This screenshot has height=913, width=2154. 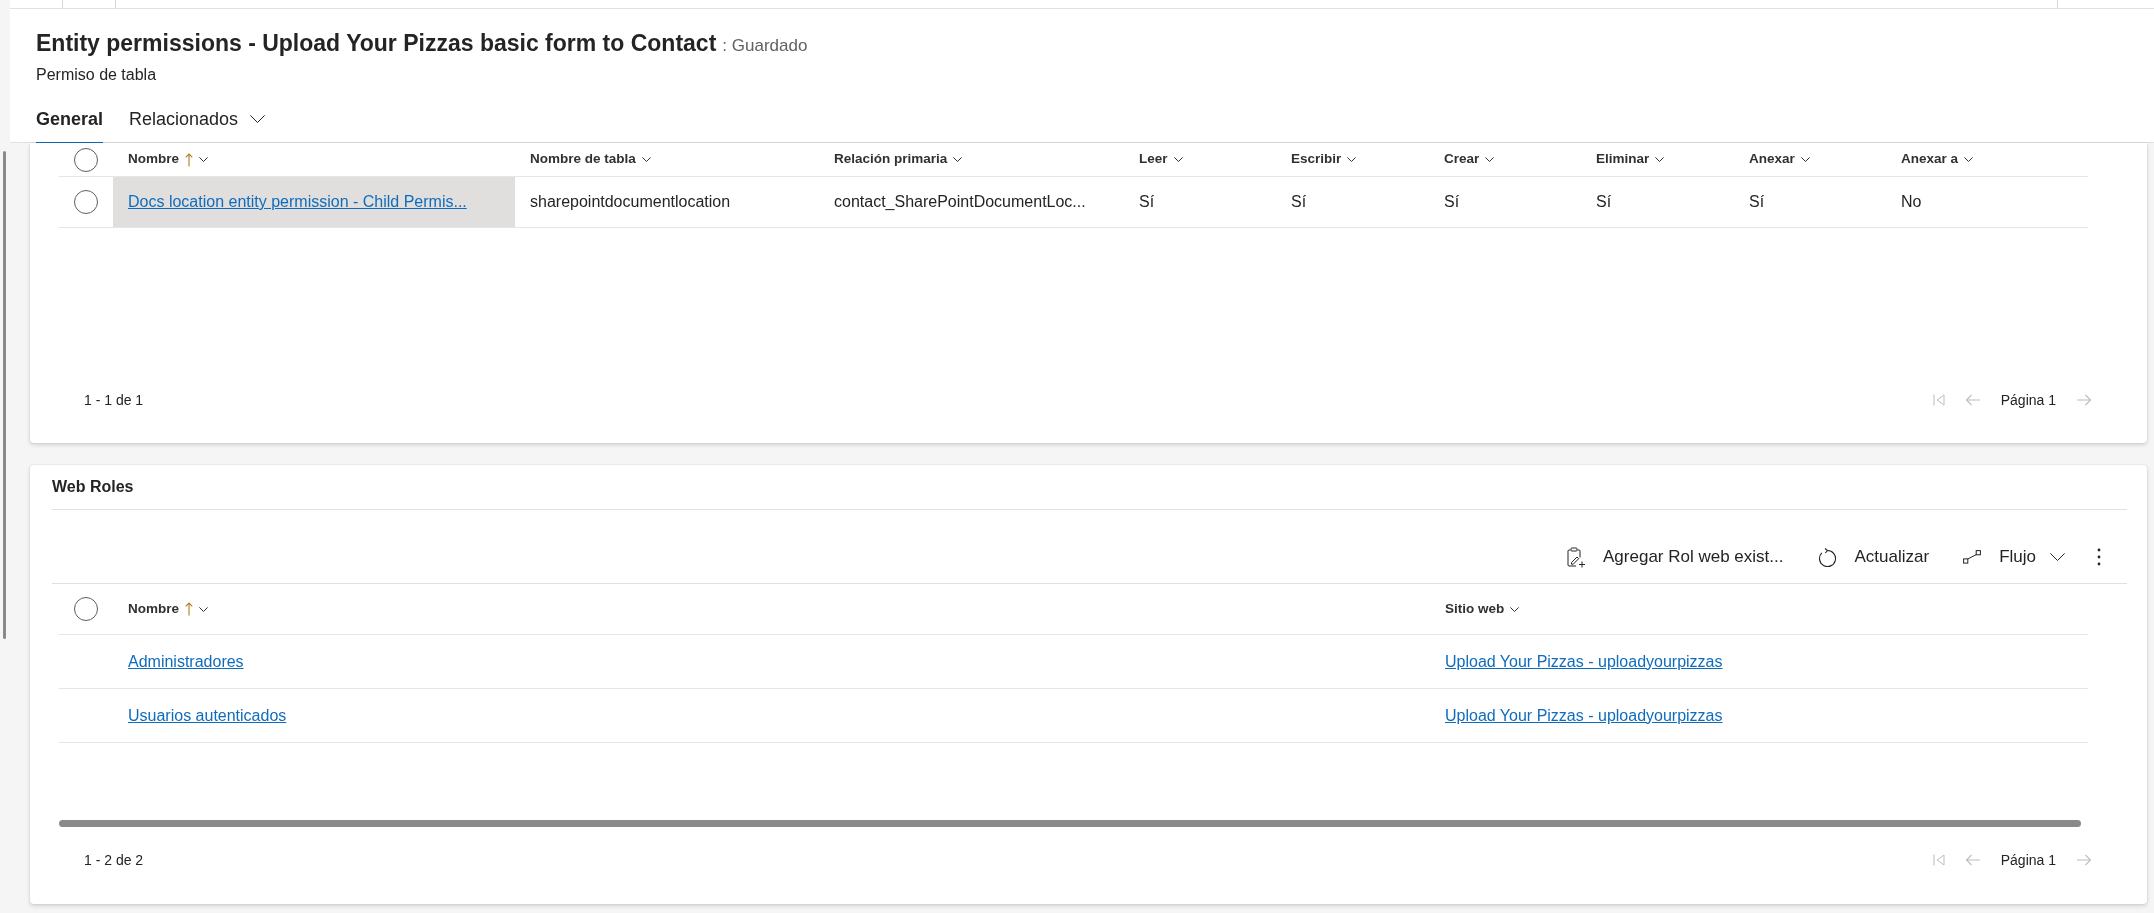 I want to click on column-header: Nombre de tabla, so click(x=590, y=159).